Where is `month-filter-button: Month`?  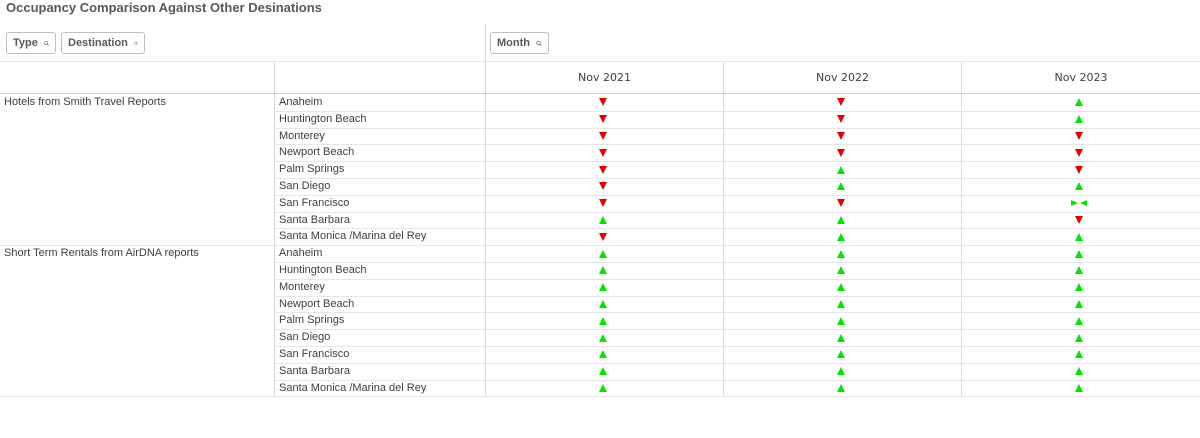
month-filter-button: Month is located at coordinates (519, 43).